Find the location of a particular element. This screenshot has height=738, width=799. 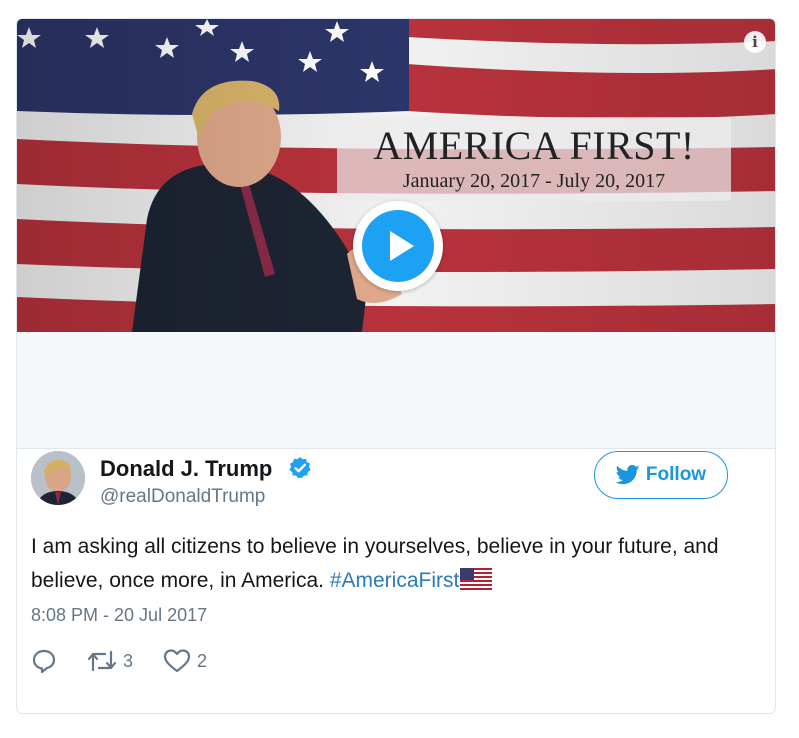

play-icon is located at coordinates (398, 246).